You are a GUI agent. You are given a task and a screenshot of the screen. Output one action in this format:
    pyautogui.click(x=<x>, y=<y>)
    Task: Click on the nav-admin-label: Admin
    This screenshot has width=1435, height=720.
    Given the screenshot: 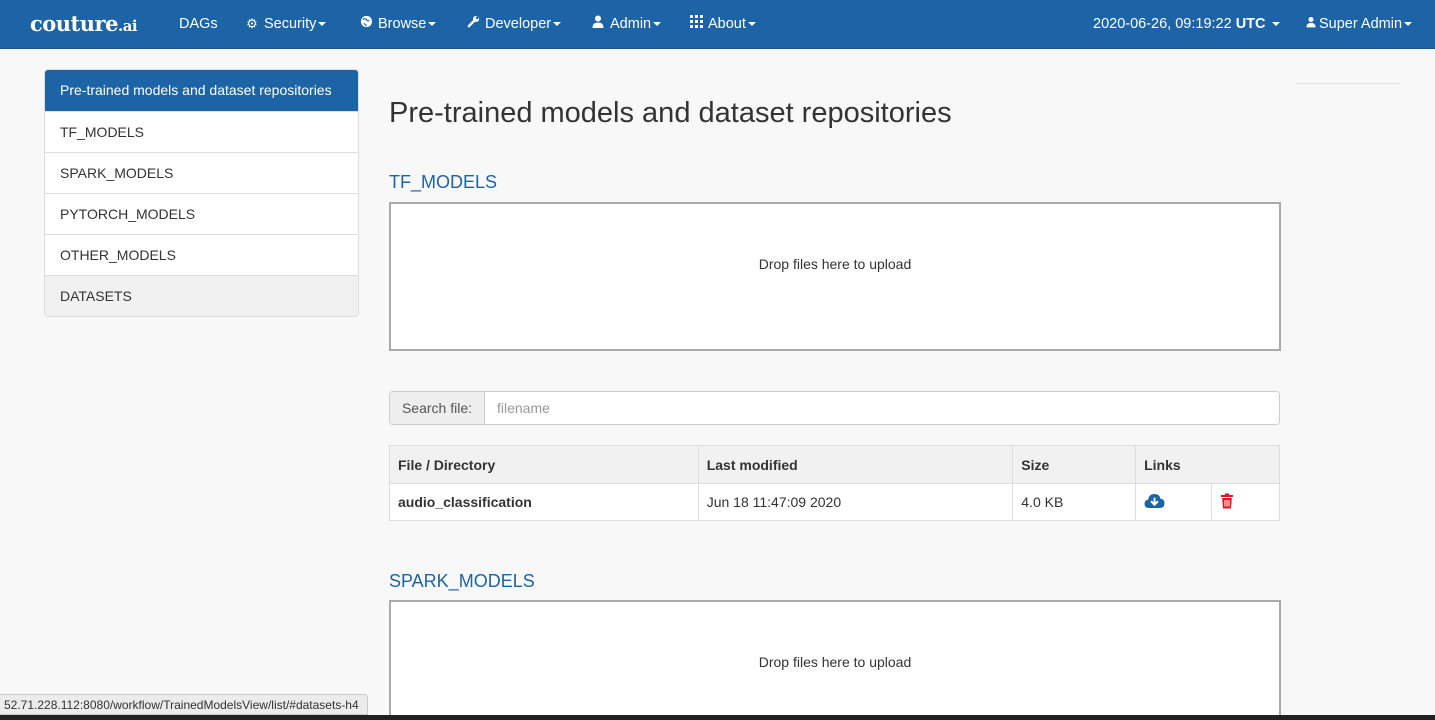 What is the action you would take?
    pyautogui.click(x=631, y=24)
    